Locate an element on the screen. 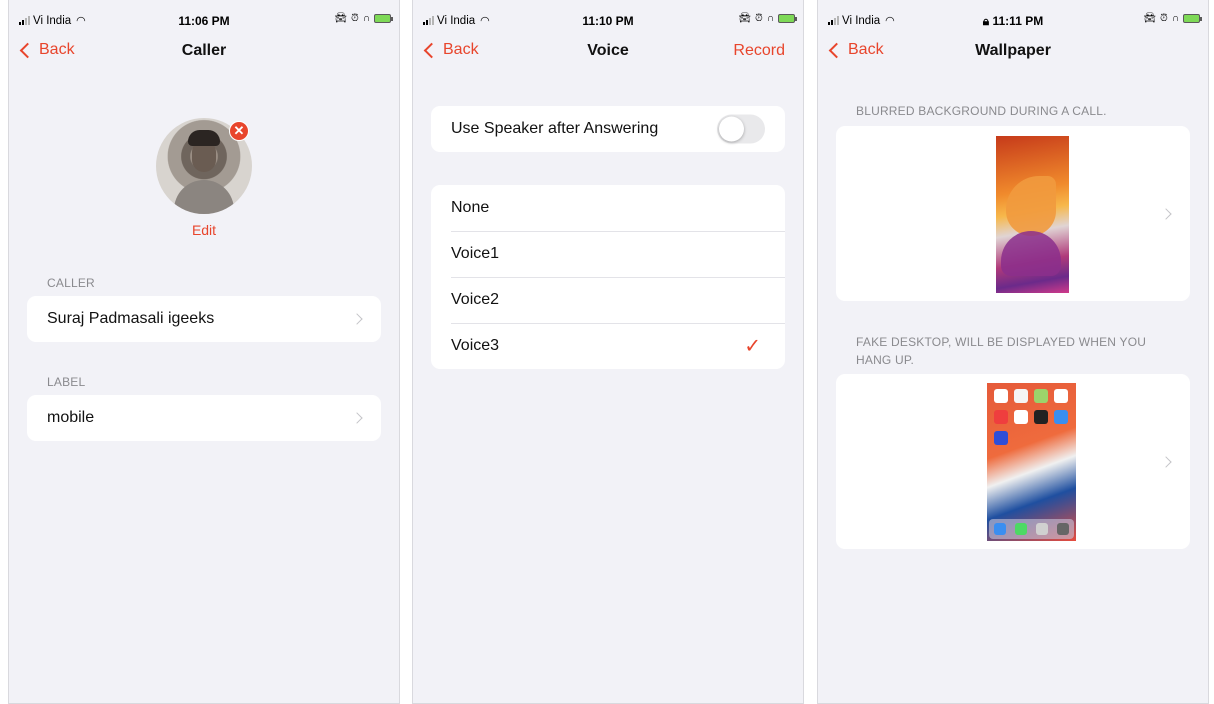  health-app-icon is located at coordinates (1021, 417).